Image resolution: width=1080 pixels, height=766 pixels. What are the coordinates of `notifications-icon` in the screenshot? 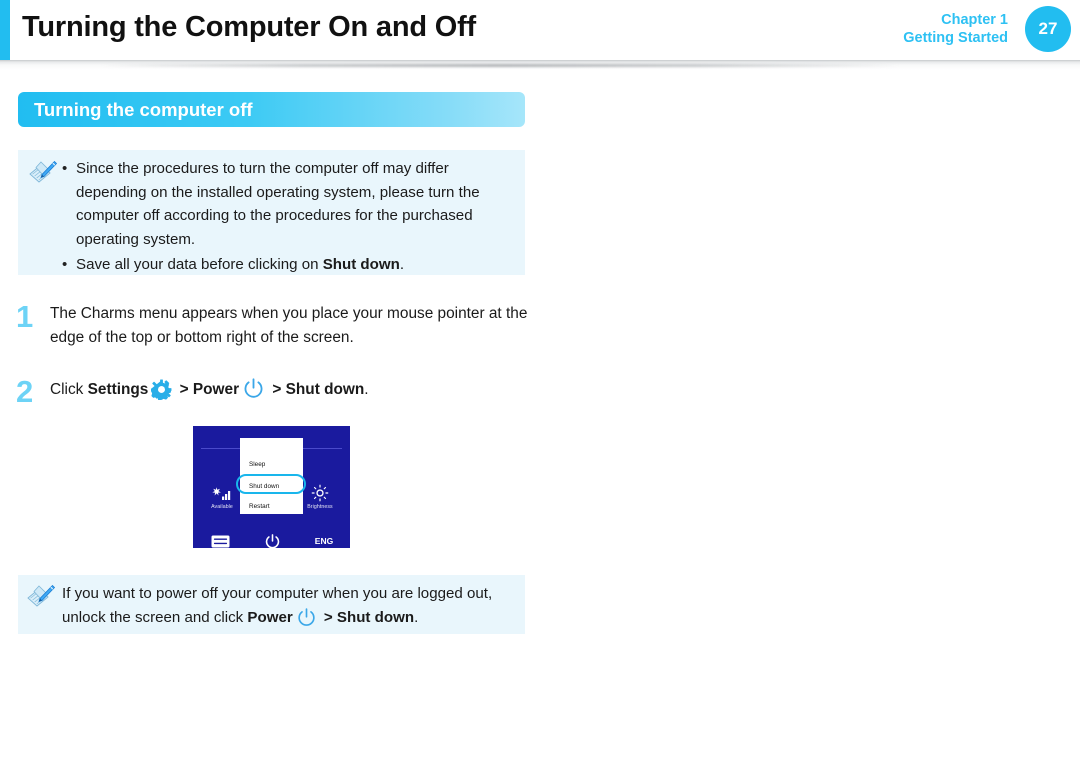 It's located at (220, 540).